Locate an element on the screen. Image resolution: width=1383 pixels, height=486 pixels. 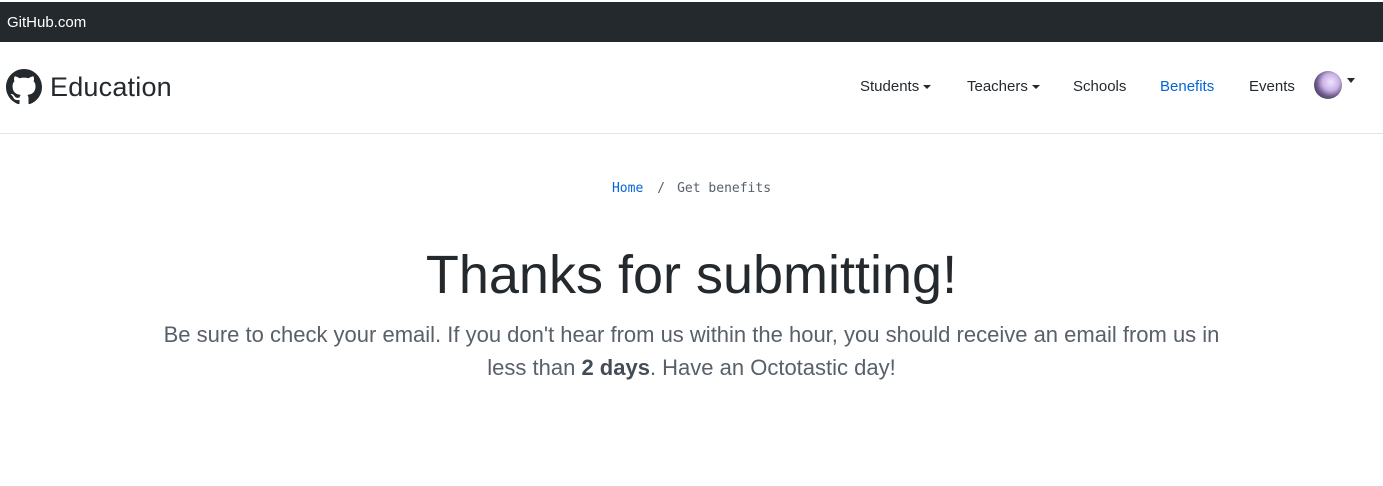
nav-benefits: Benefits is located at coordinates (1187, 86).